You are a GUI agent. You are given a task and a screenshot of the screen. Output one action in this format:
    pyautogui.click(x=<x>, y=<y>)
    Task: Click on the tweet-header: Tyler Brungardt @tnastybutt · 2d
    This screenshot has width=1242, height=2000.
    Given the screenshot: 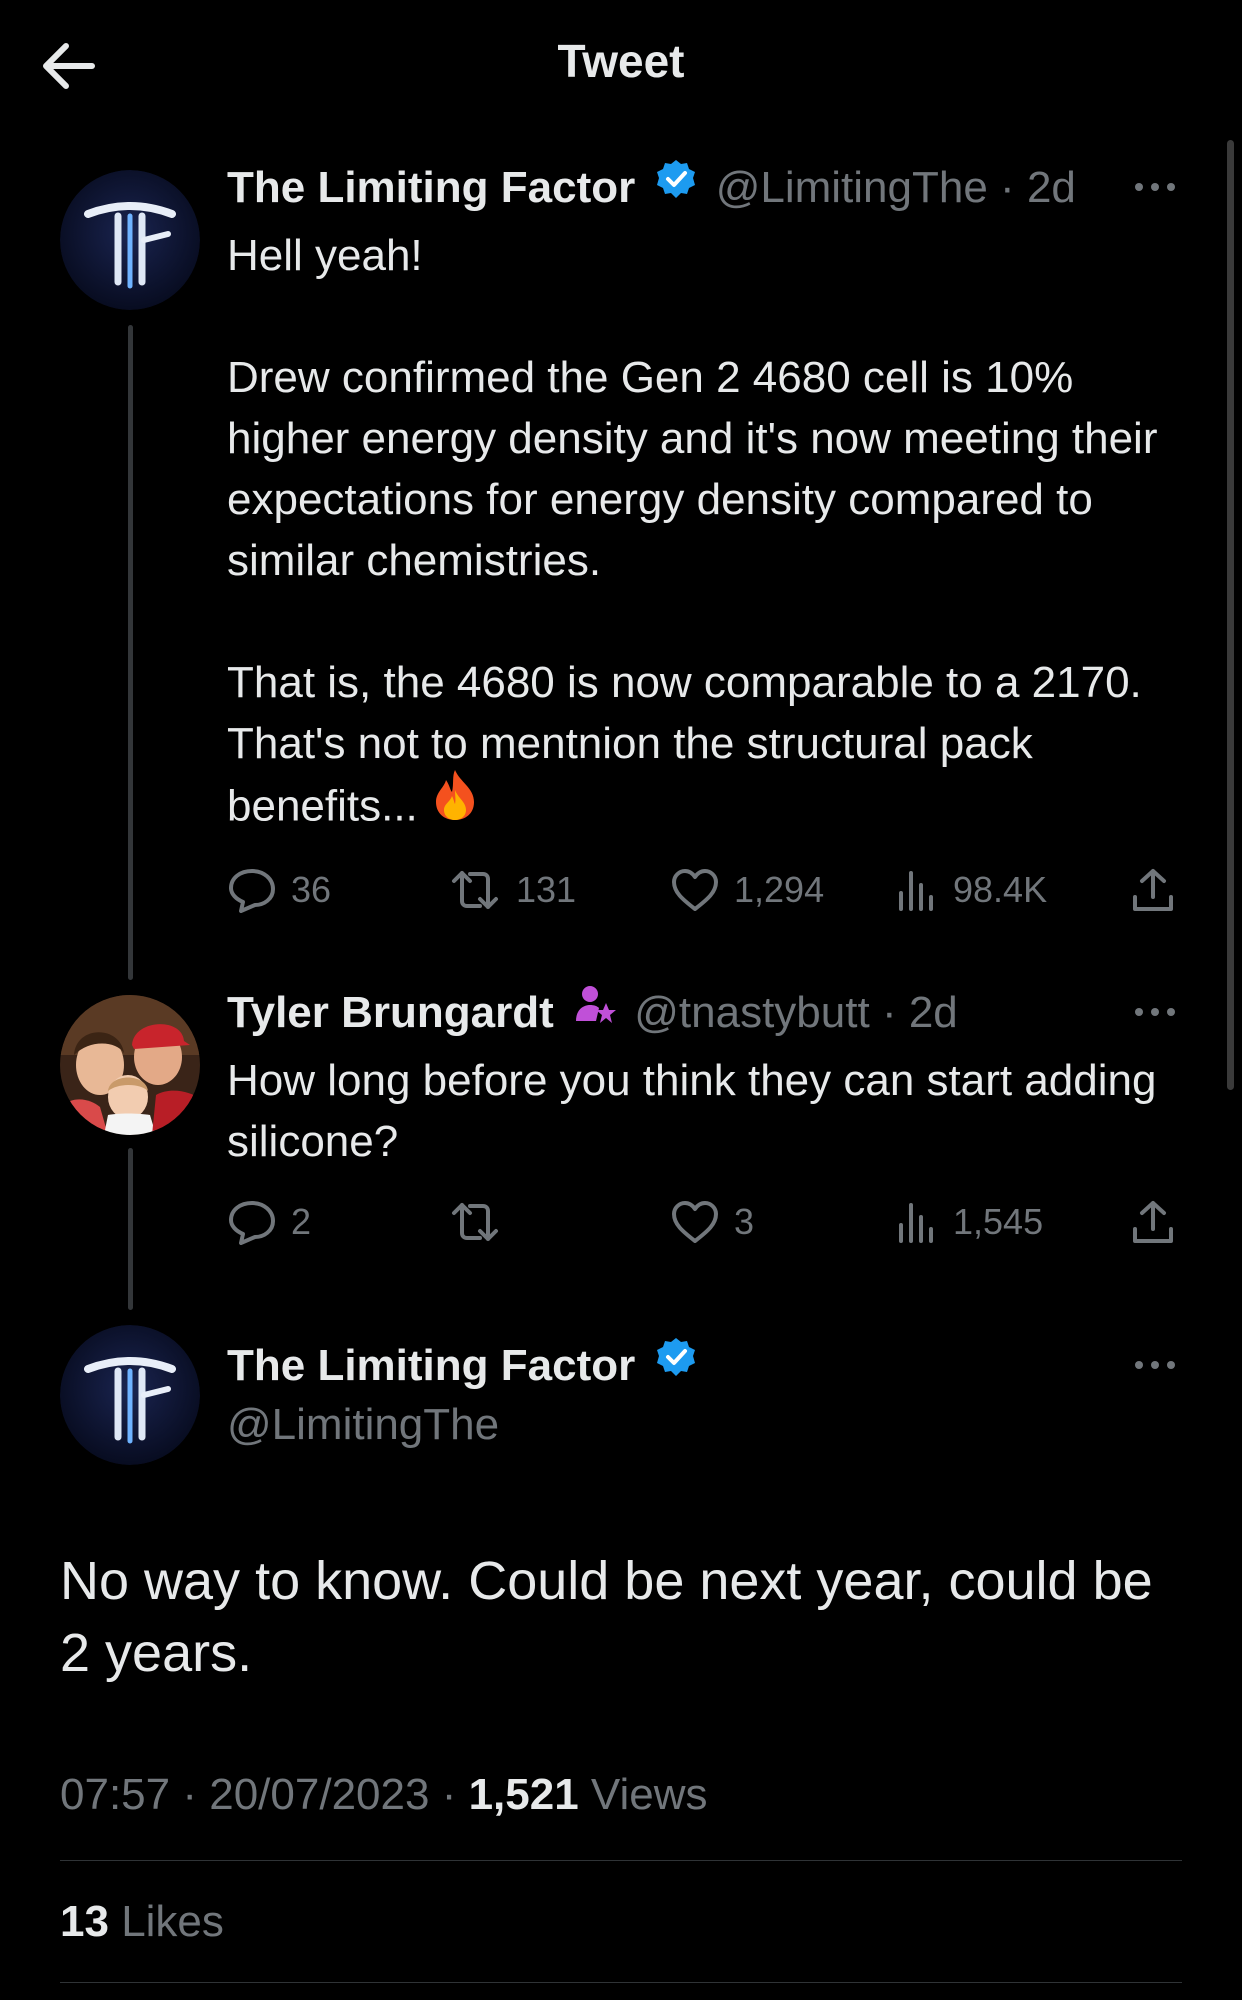 What is the action you would take?
    pyautogui.click(x=592, y=1014)
    